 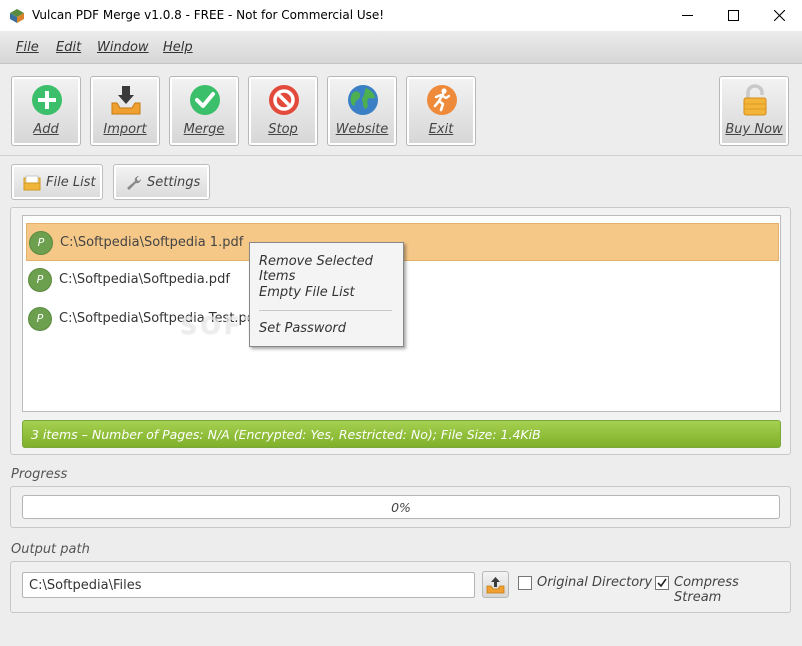 I want to click on file-path: C:\Softpedia\Softpedia 1.pdf, so click(x=152, y=242).